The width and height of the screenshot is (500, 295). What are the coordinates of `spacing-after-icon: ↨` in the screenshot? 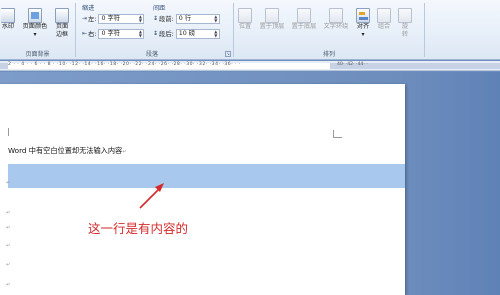 It's located at (156, 33).